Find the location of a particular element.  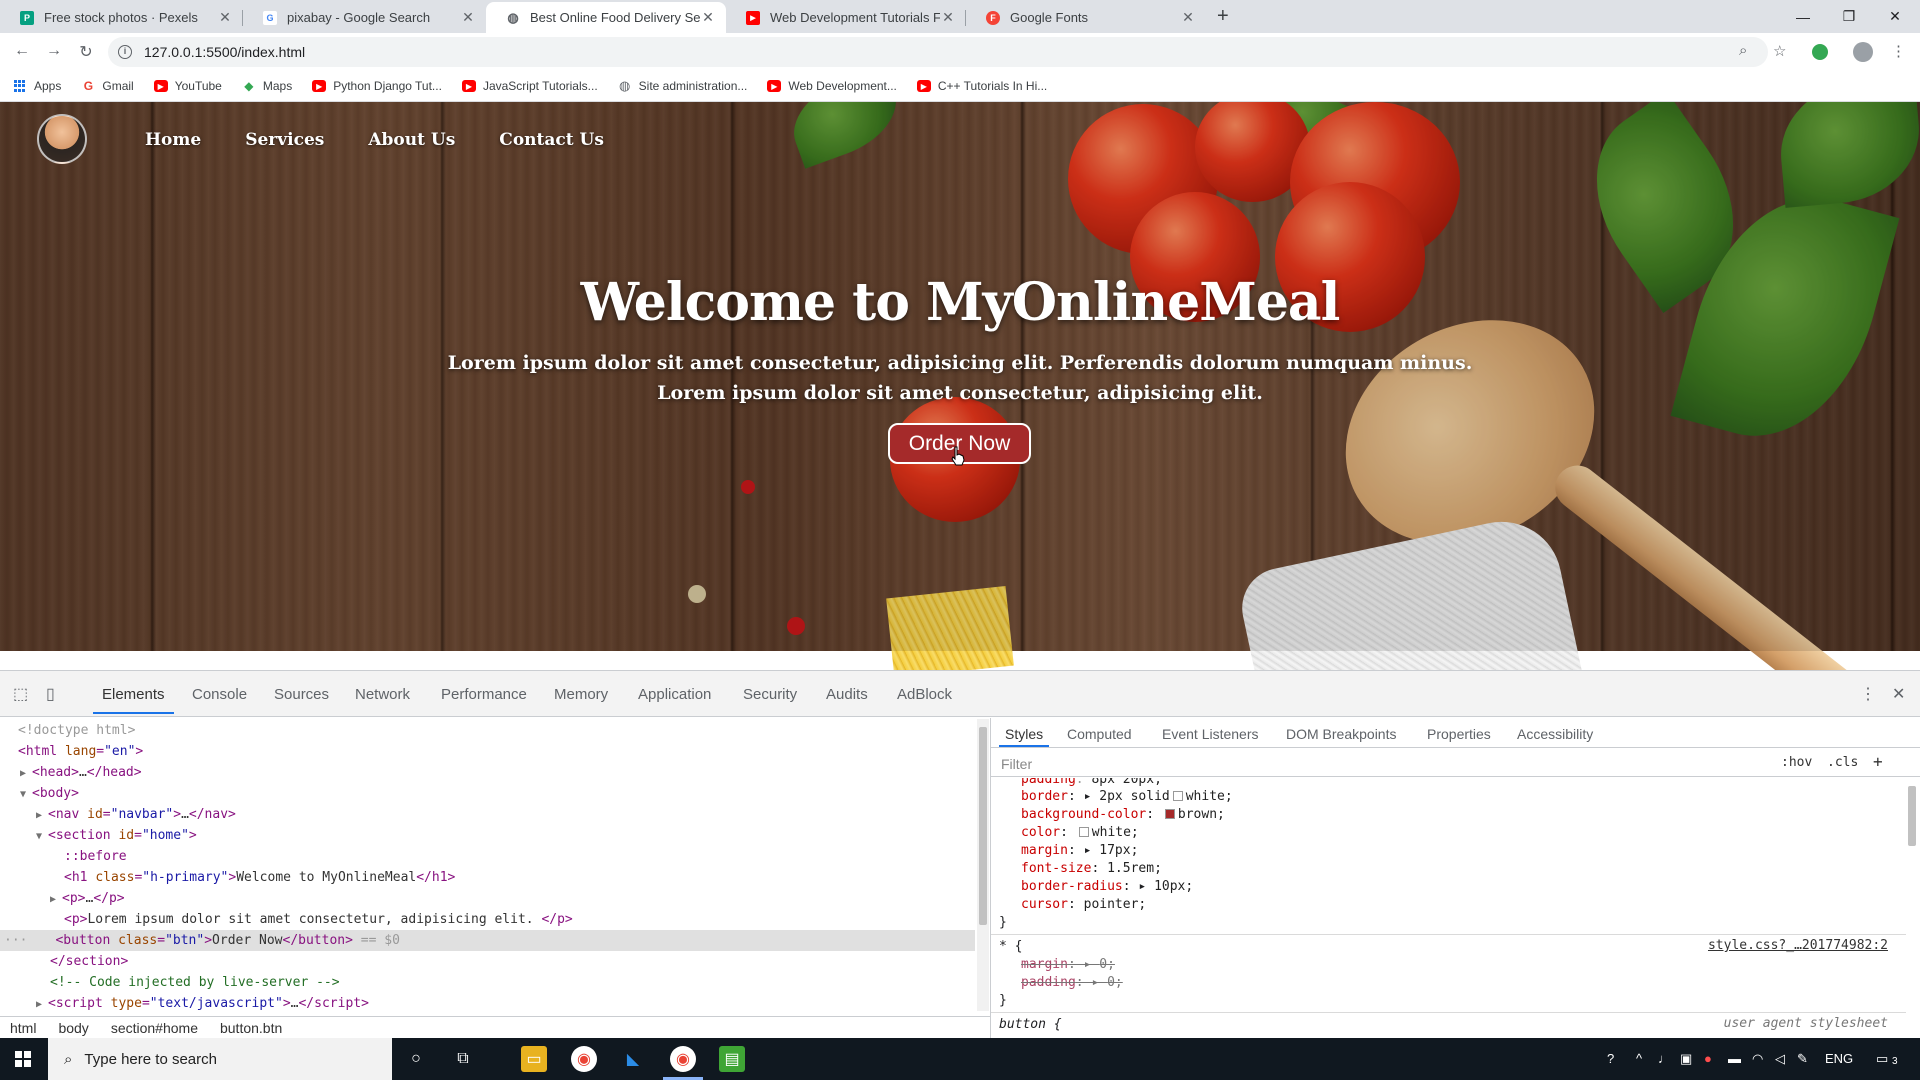

css-decl-cursor: cursor: pointer; is located at coordinates (1083, 905).